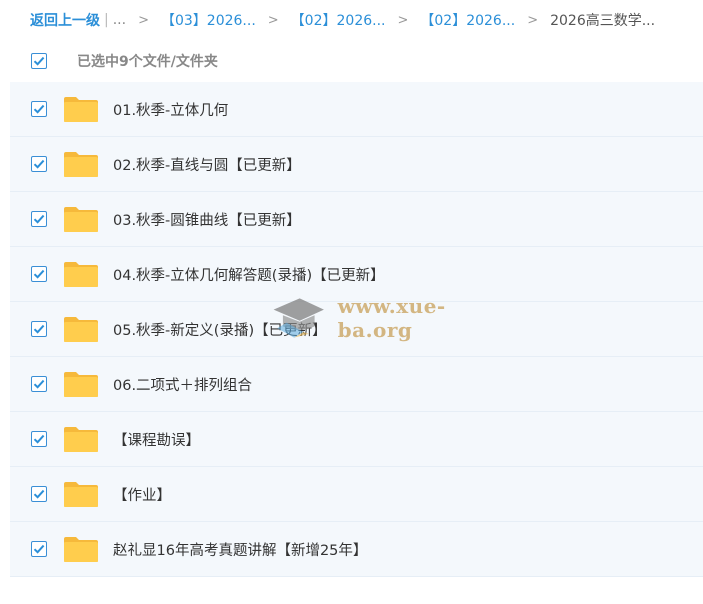 Image resolution: width=703 pixels, height=604 pixels. I want to click on file-row: 【作业】, so click(356, 494).